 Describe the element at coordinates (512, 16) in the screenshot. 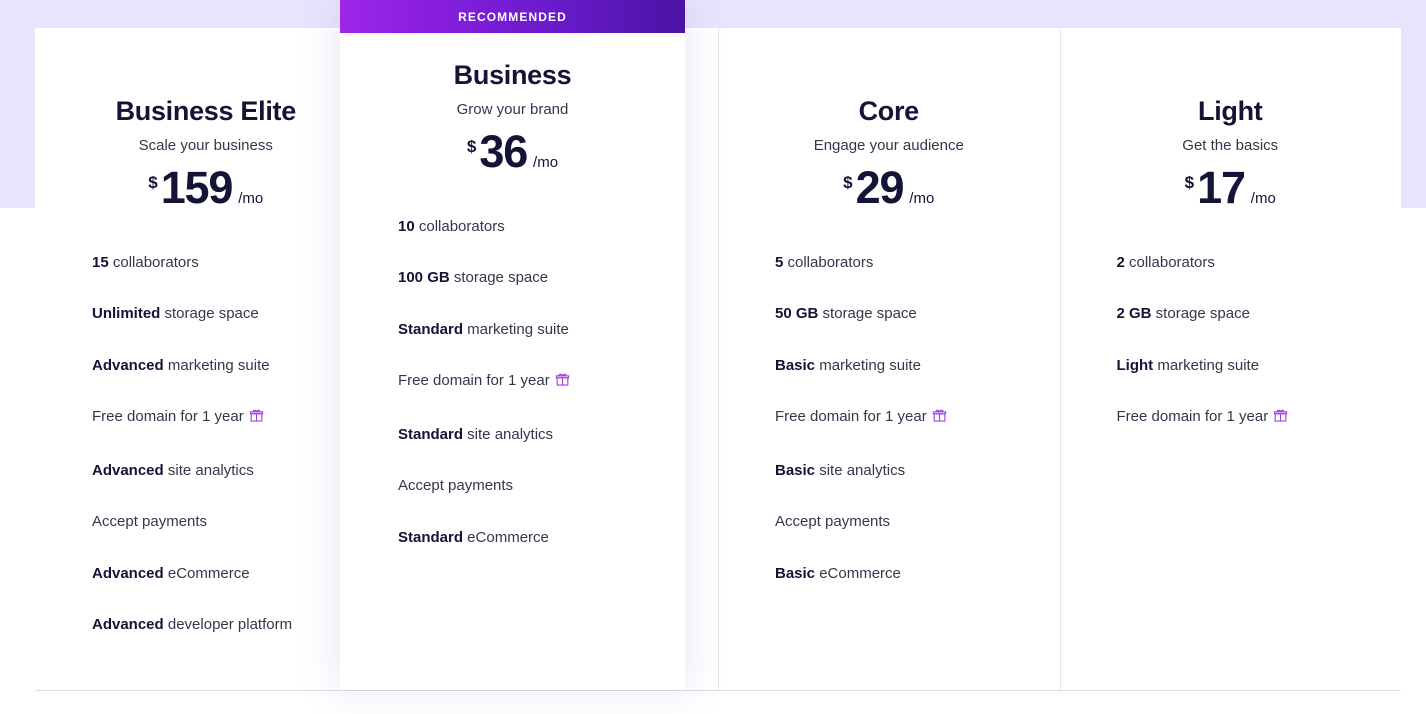

I see `recommended-badge: RECOMMENDED` at that location.